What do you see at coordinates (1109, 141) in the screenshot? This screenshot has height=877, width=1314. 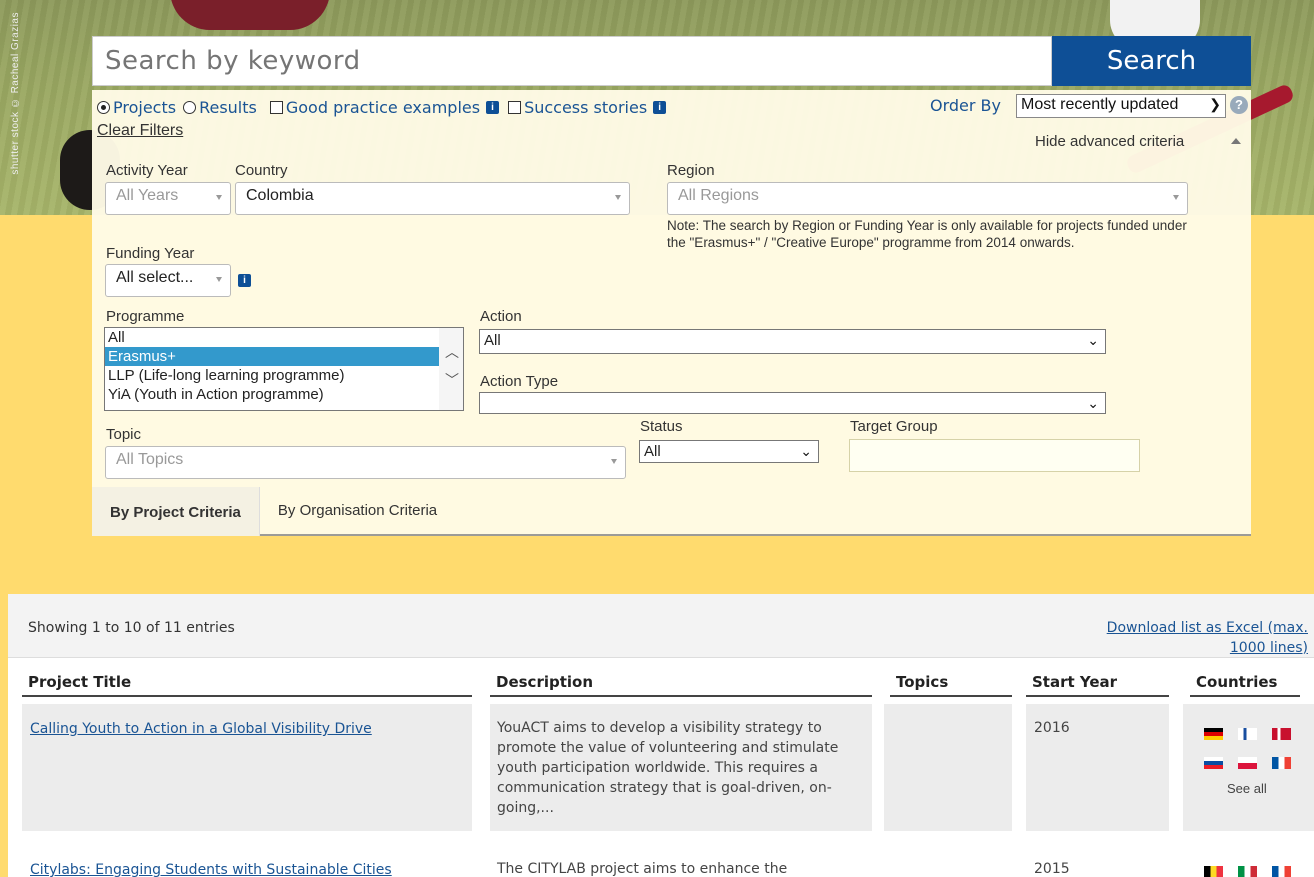 I see `hide-advanced-link: Hide advanced criteria` at bounding box center [1109, 141].